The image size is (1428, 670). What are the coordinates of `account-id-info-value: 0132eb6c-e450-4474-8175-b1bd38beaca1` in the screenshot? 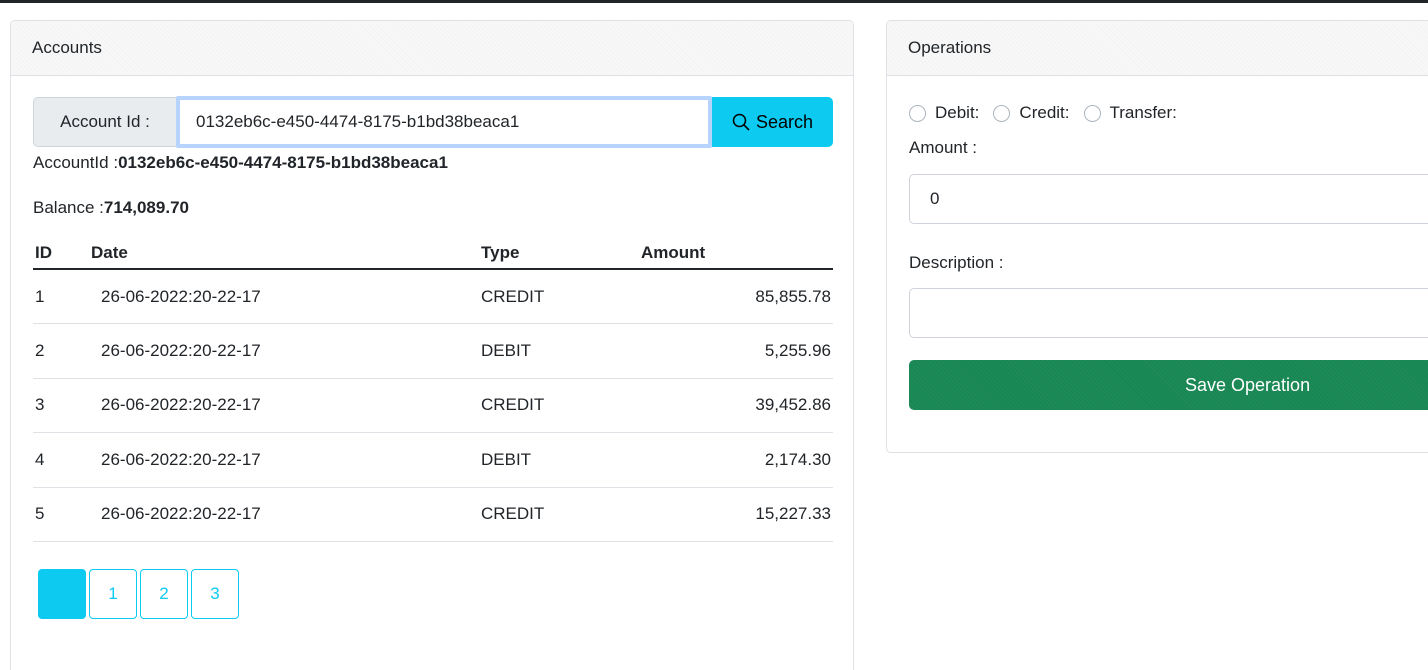 It's located at (283, 162).